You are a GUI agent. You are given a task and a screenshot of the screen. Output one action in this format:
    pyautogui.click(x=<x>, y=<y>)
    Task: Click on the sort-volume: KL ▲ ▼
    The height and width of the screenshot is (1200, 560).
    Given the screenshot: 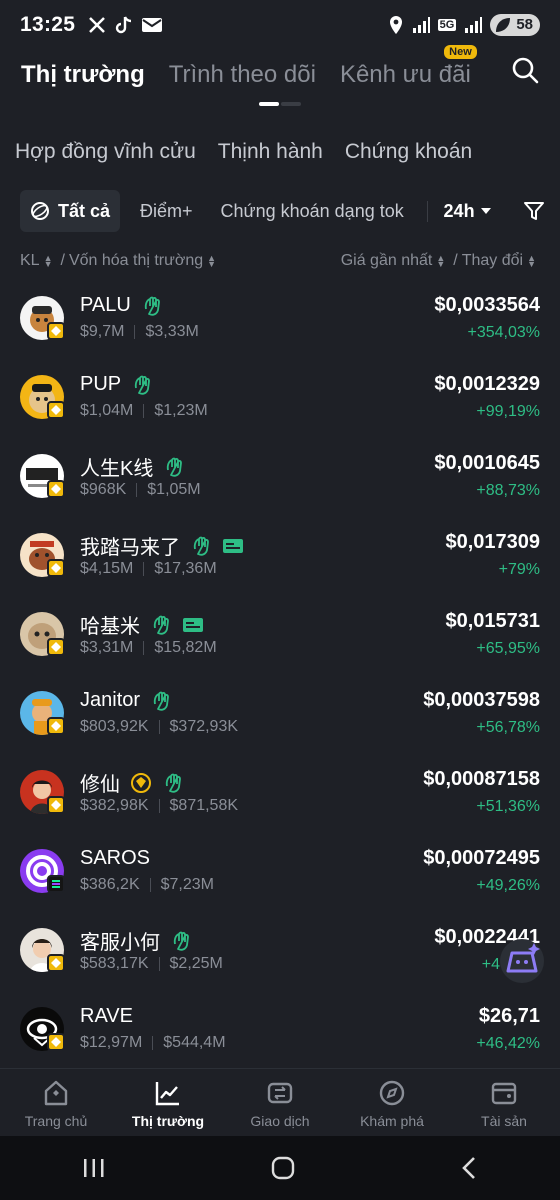 What is the action you would take?
    pyautogui.click(x=38, y=261)
    